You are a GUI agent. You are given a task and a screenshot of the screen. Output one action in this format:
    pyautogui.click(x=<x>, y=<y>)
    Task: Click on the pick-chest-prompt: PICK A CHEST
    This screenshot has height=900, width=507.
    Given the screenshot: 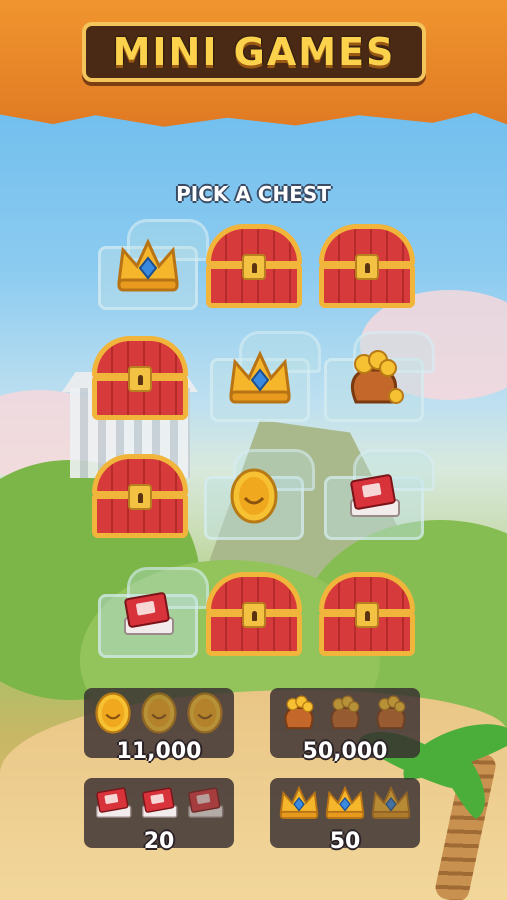 What is the action you would take?
    pyautogui.click(x=253, y=194)
    